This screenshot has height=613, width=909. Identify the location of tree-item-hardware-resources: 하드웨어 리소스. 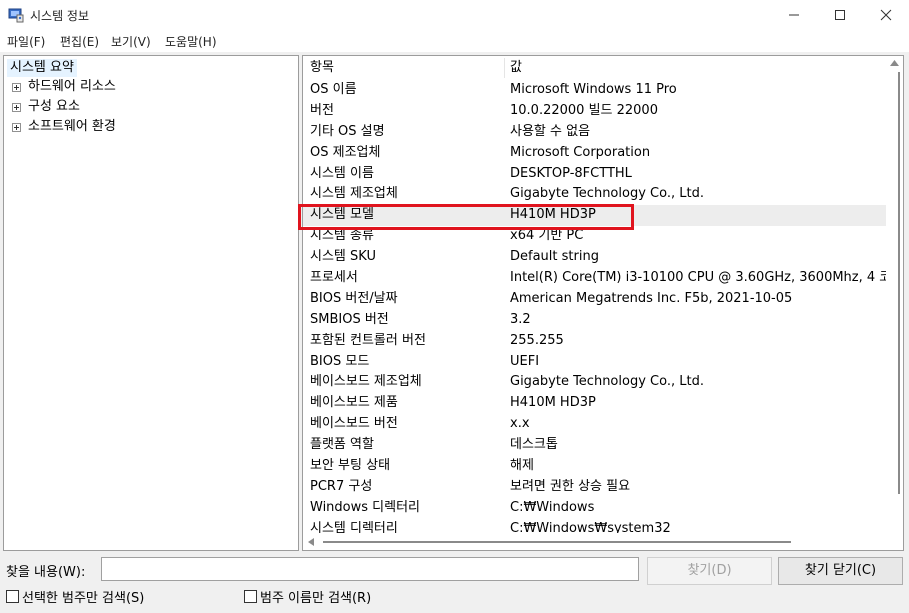
(72, 87).